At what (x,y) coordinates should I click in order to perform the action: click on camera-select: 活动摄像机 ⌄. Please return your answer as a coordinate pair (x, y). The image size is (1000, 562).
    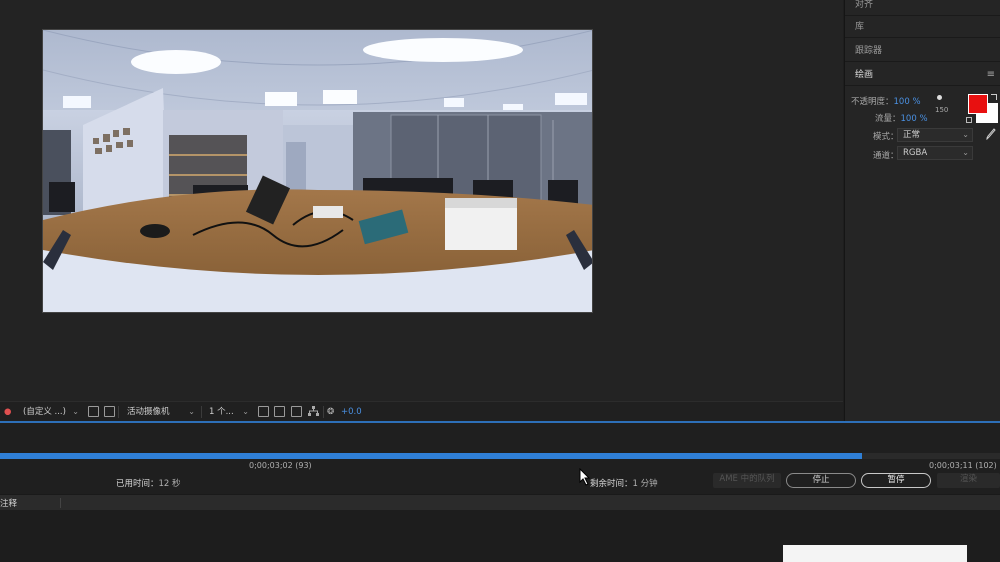
    Looking at the image, I should click on (160, 412).